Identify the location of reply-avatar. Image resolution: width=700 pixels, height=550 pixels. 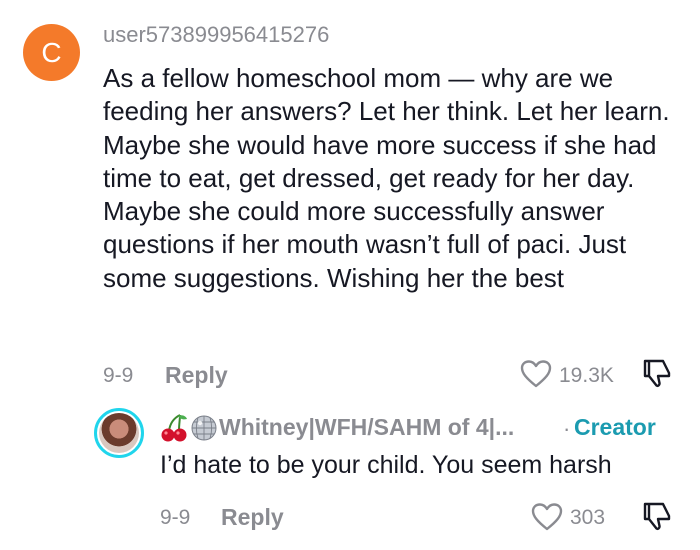
(119, 433).